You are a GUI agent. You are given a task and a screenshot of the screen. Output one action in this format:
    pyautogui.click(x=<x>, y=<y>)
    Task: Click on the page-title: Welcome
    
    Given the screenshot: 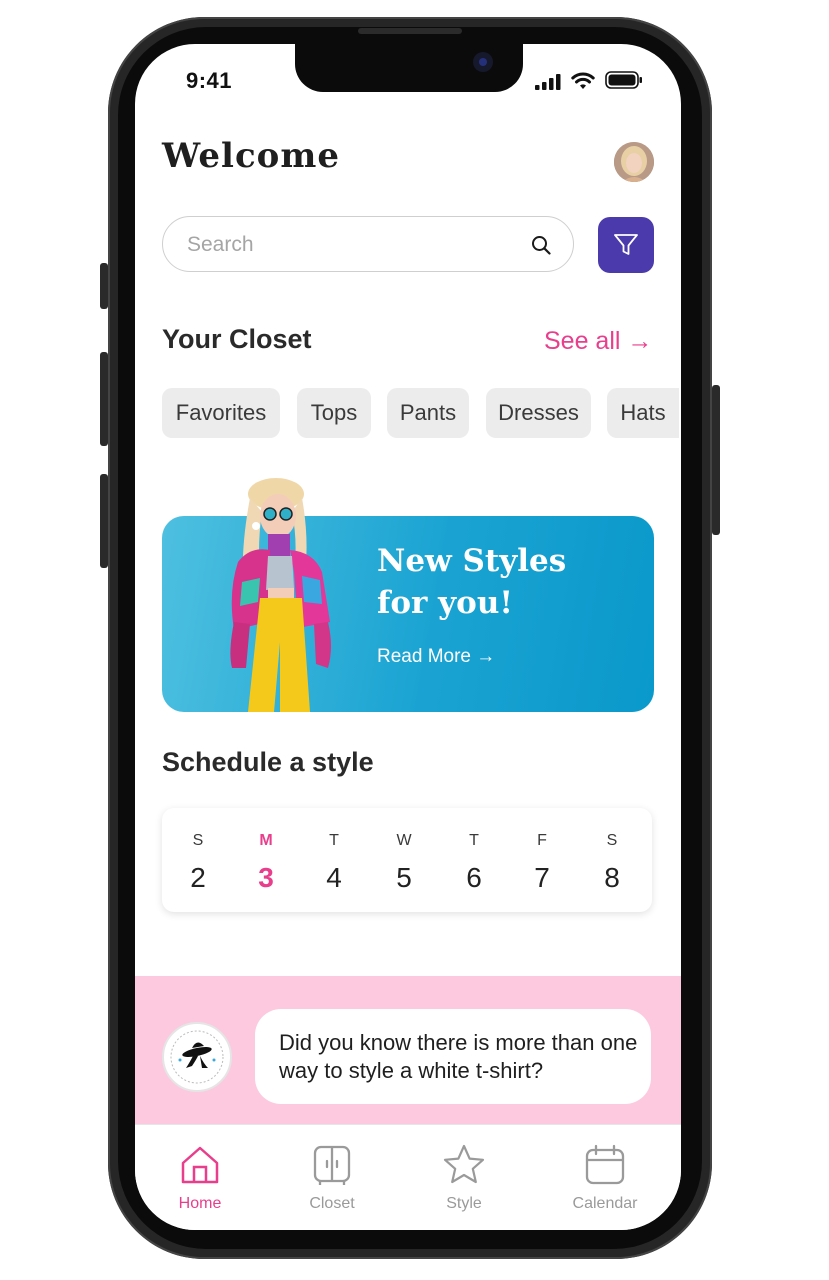 What is the action you would take?
    pyautogui.click(x=251, y=156)
    